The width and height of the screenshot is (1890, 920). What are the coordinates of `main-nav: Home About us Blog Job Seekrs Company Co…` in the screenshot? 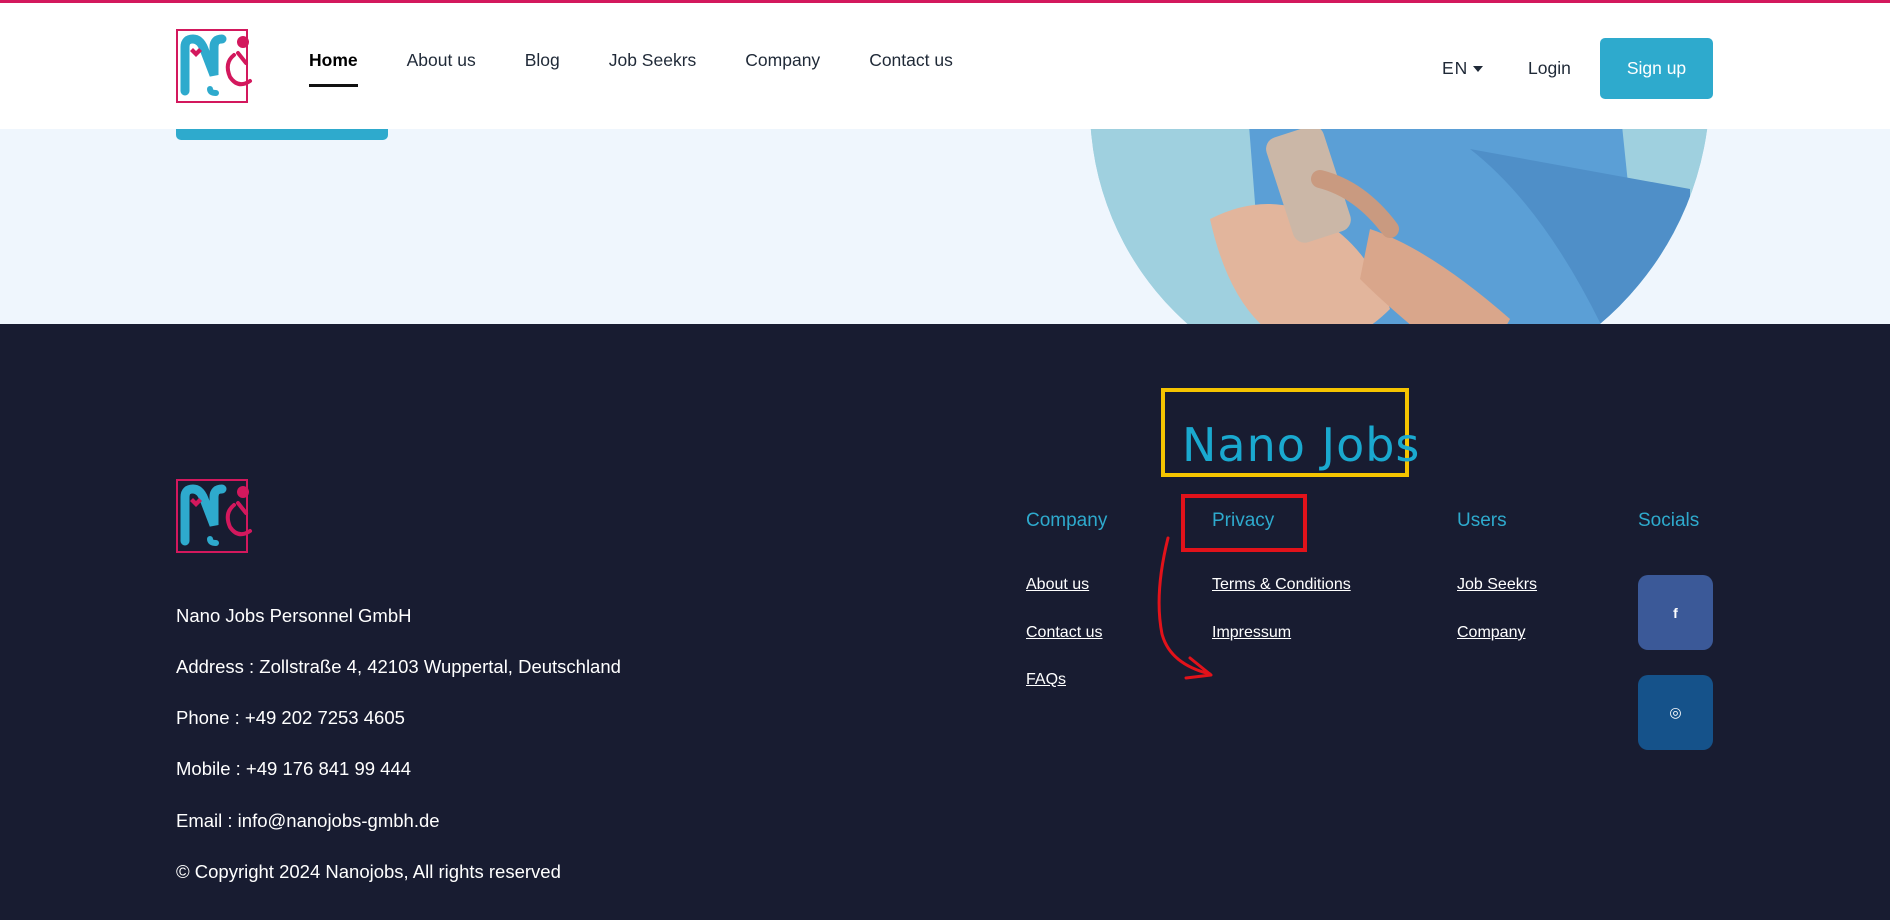 It's located at (655, 68).